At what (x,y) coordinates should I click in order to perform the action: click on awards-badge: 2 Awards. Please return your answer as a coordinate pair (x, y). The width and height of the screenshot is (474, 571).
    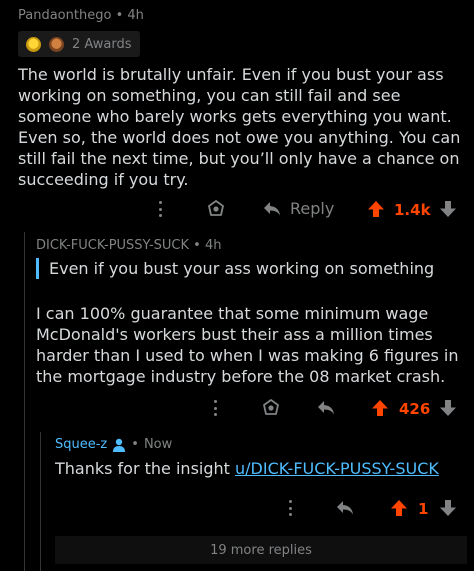
    Looking at the image, I should click on (79, 44).